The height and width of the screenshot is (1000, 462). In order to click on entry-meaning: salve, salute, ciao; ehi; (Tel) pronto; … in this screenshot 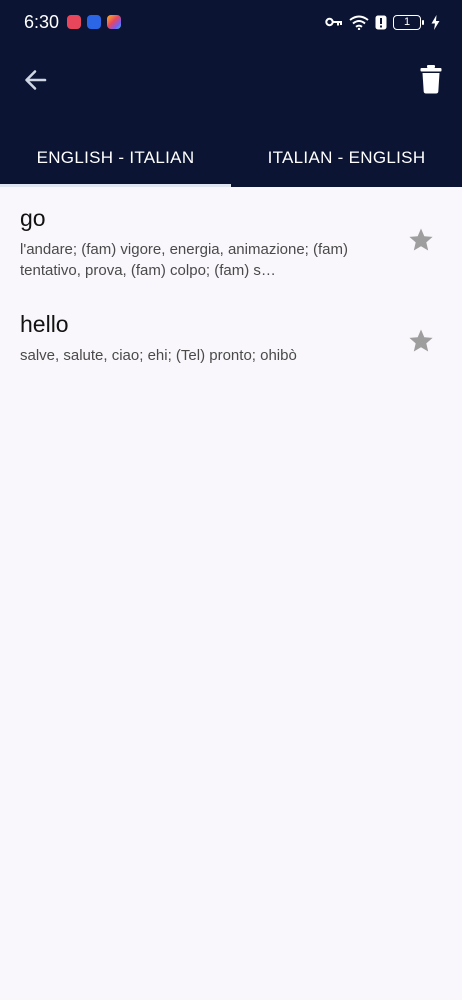, I will do `click(158, 355)`.